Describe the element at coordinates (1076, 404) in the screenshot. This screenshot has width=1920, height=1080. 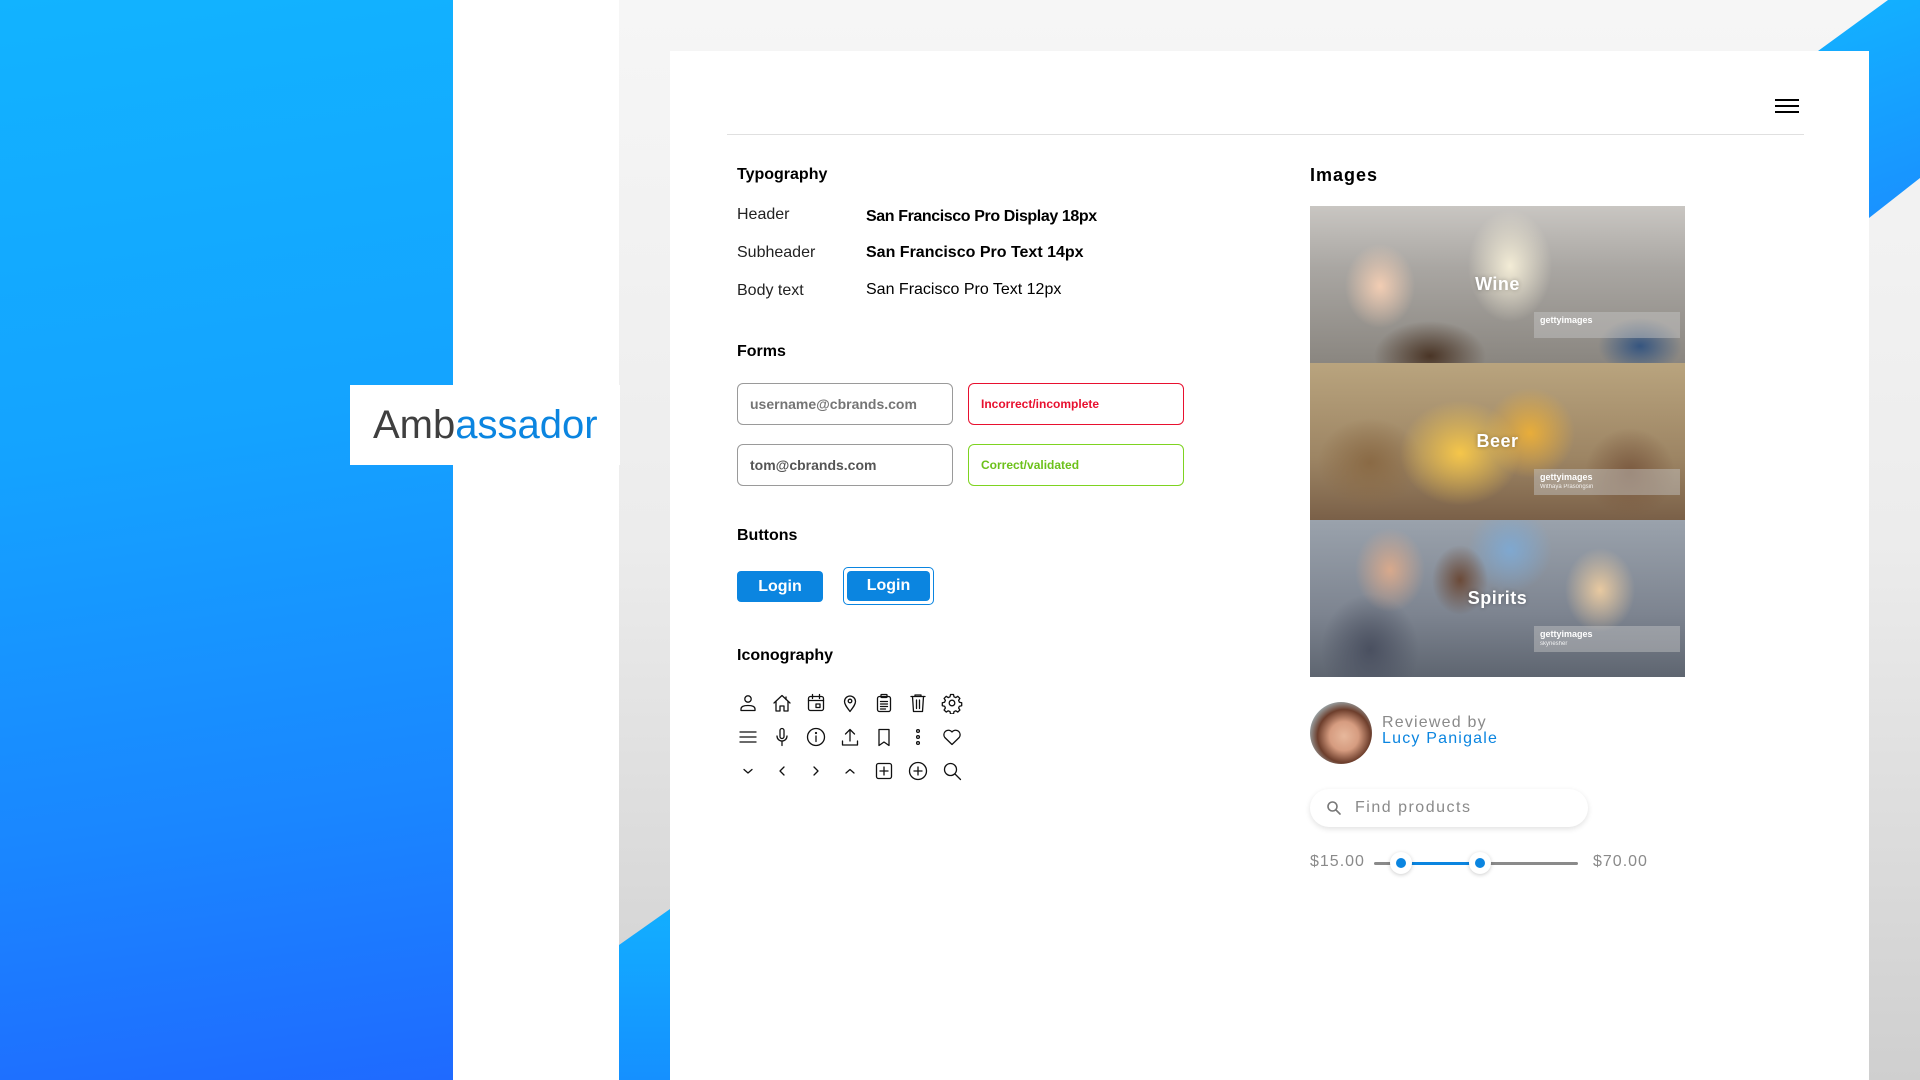
I see `input-error-state: Incorrect/incomplete` at that location.